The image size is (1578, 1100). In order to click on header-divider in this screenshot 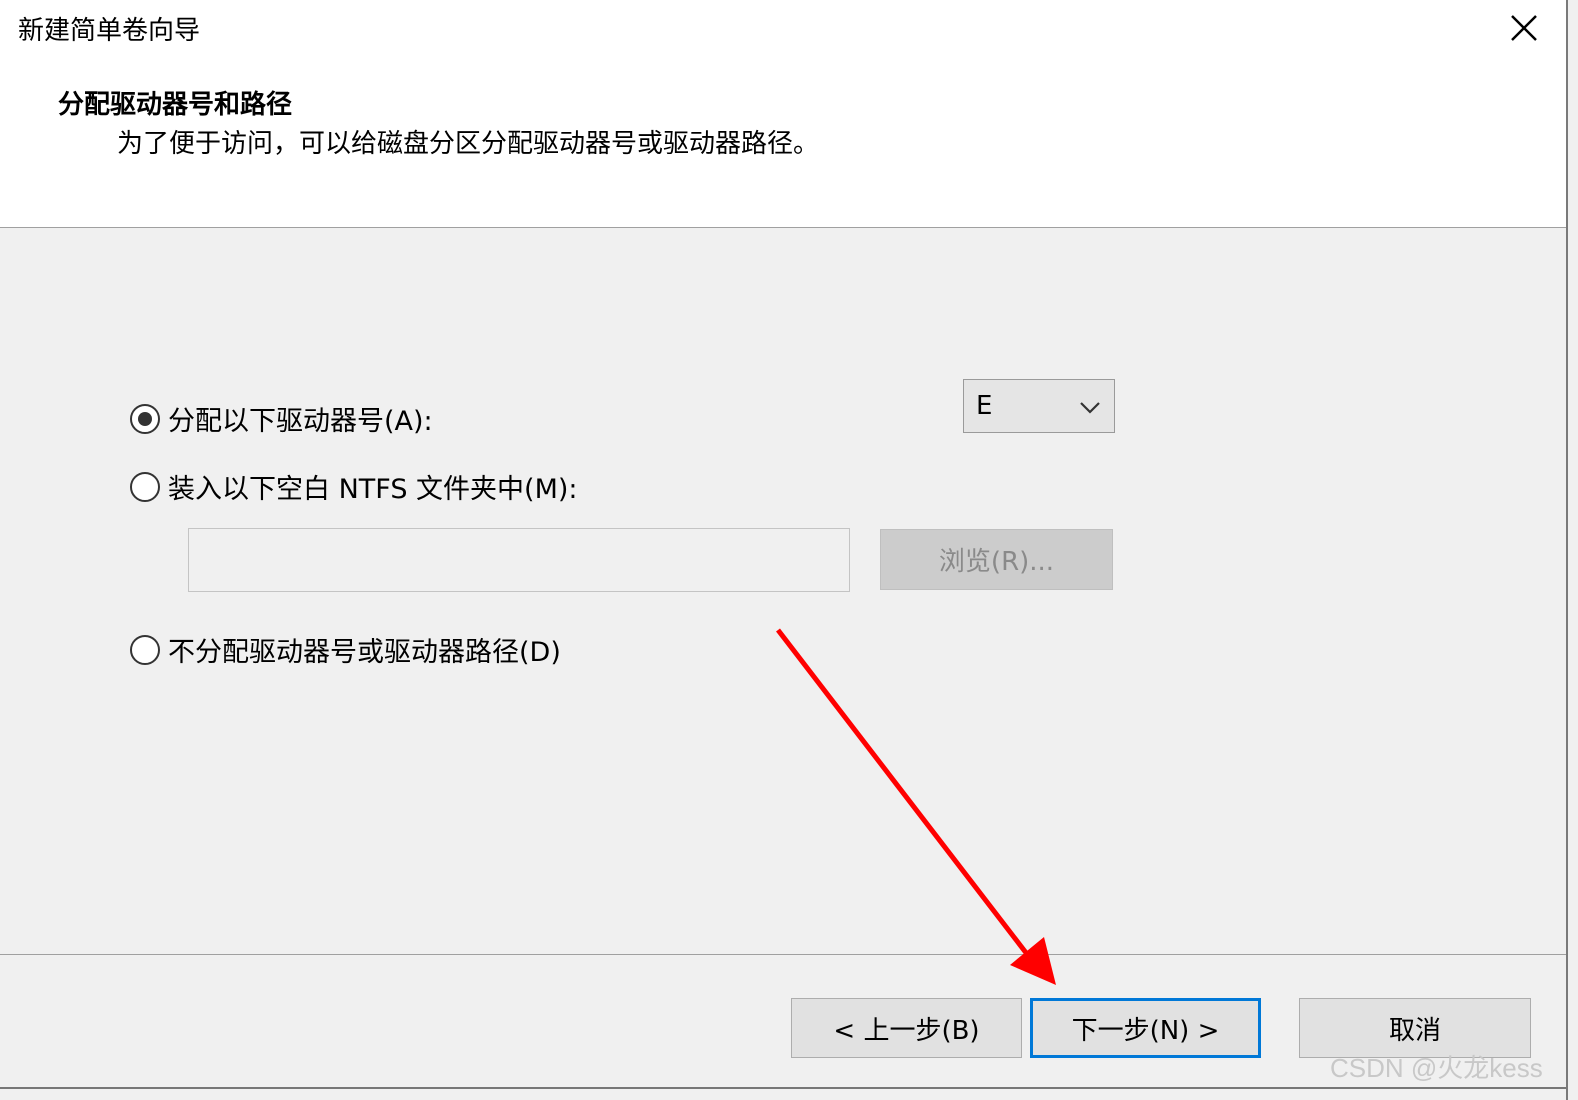, I will do `click(783, 227)`.